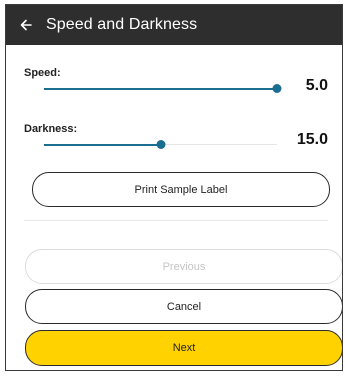 The width and height of the screenshot is (345, 377). What do you see at coordinates (316, 85) in the screenshot?
I see `speed-value: 5.0` at bounding box center [316, 85].